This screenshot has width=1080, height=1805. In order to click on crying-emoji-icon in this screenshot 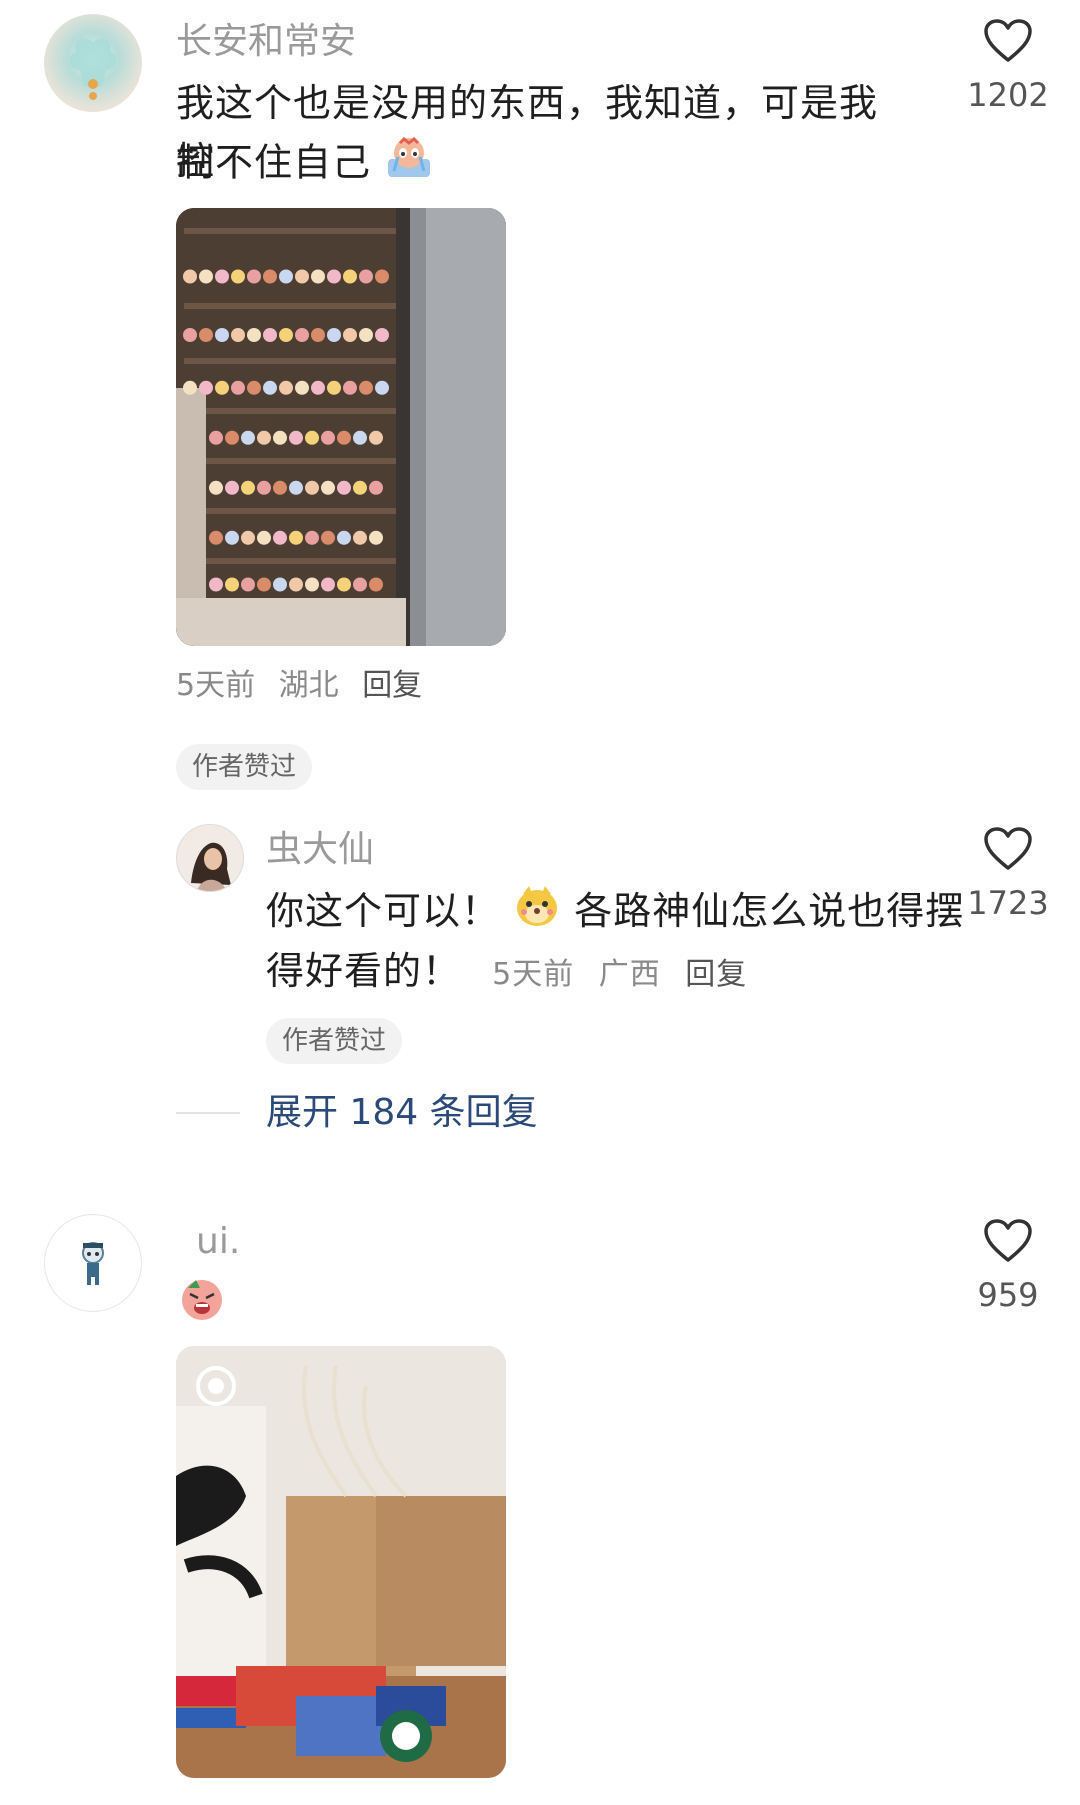, I will do `click(409, 165)`.